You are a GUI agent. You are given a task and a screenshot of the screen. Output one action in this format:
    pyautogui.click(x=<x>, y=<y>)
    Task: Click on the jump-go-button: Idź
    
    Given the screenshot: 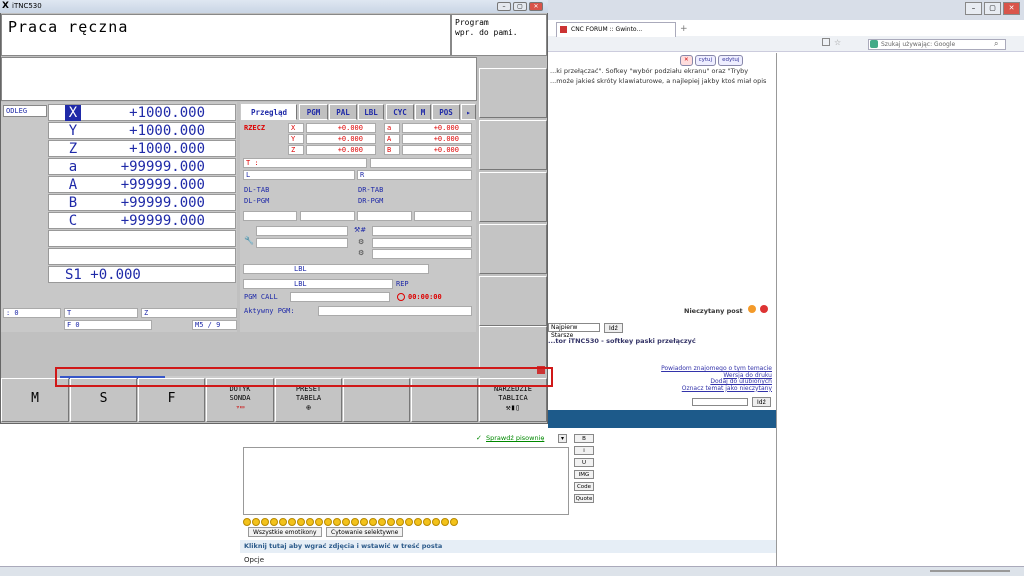 What is the action you would take?
    pyautogui.click(x=761, y=402)
    